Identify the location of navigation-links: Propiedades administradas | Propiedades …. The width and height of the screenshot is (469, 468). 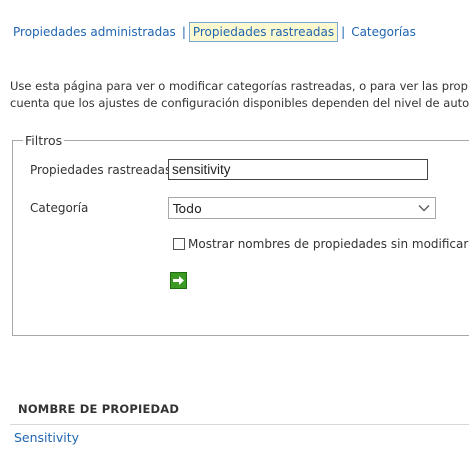
(214, 32).